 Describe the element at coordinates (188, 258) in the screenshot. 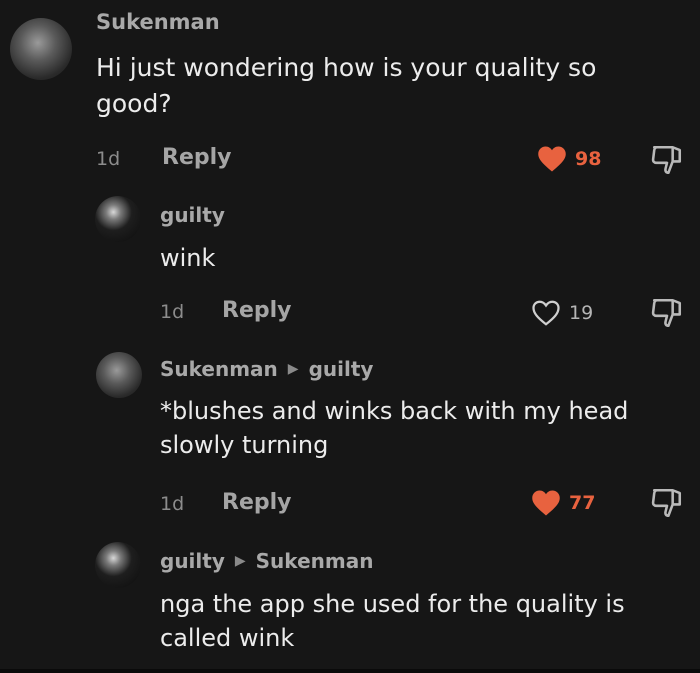

I see `comment-text: wink` at that location.